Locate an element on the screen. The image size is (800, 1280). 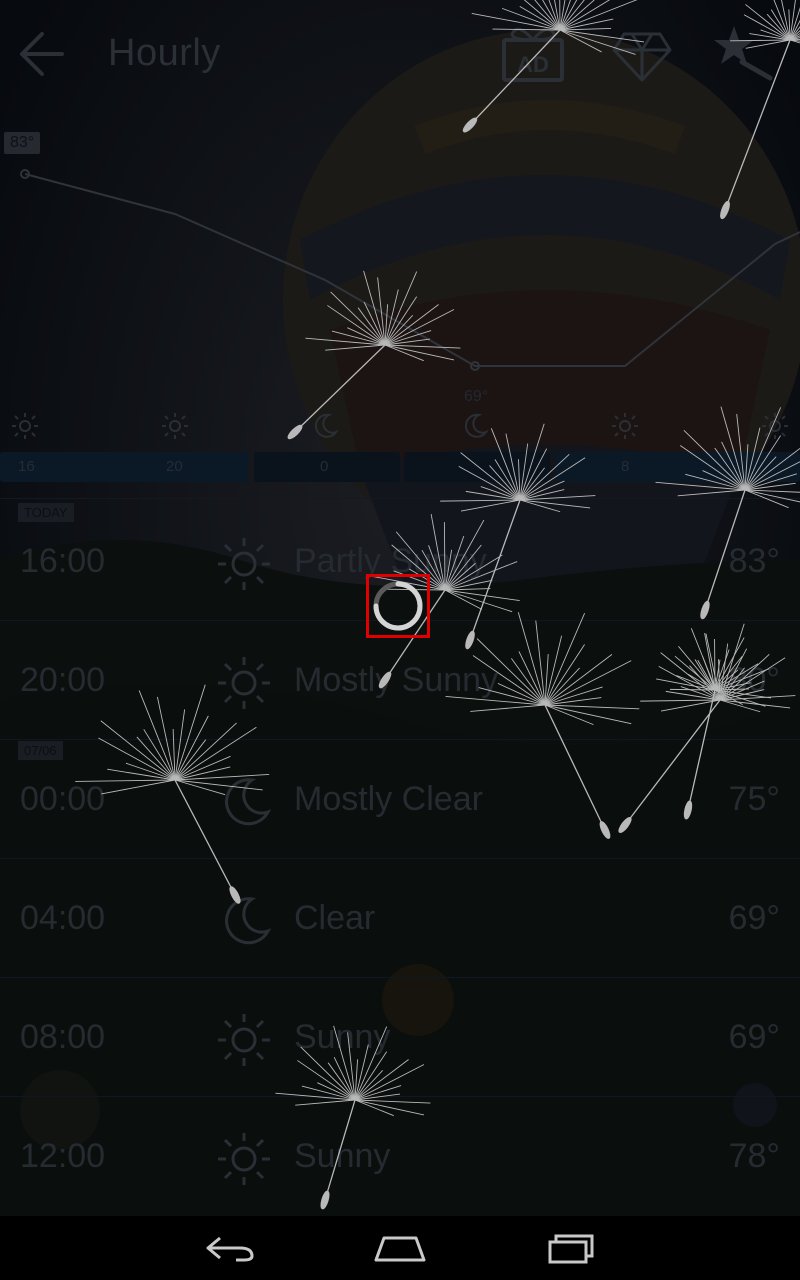
row-condition: Mostly Sunny is located at coordinates (396, 680).